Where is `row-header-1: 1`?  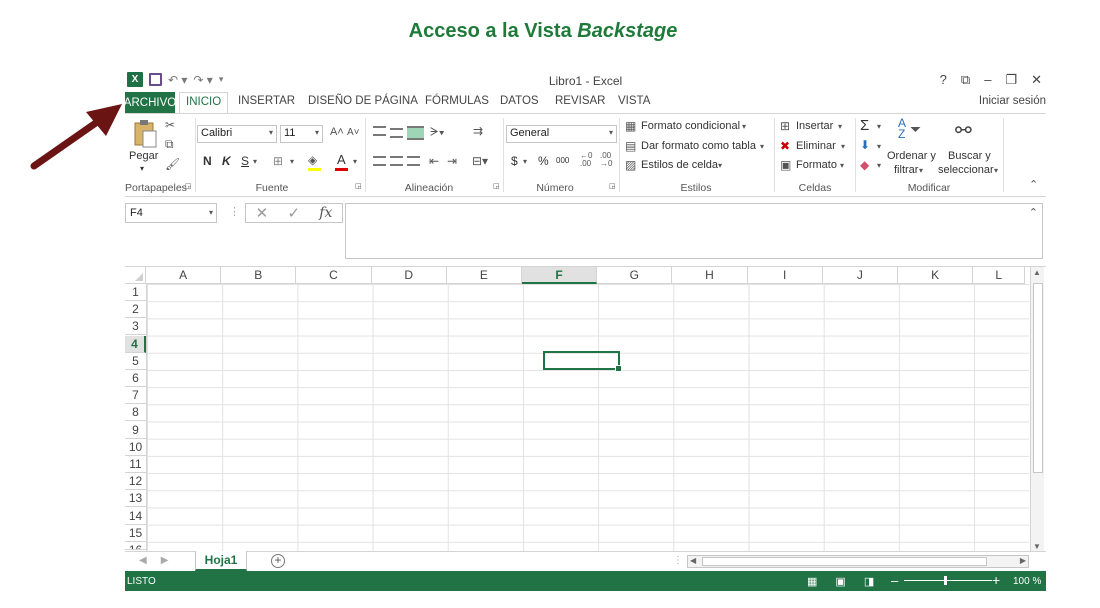
row-header-1: 1 is located at coordinates (135, 292).